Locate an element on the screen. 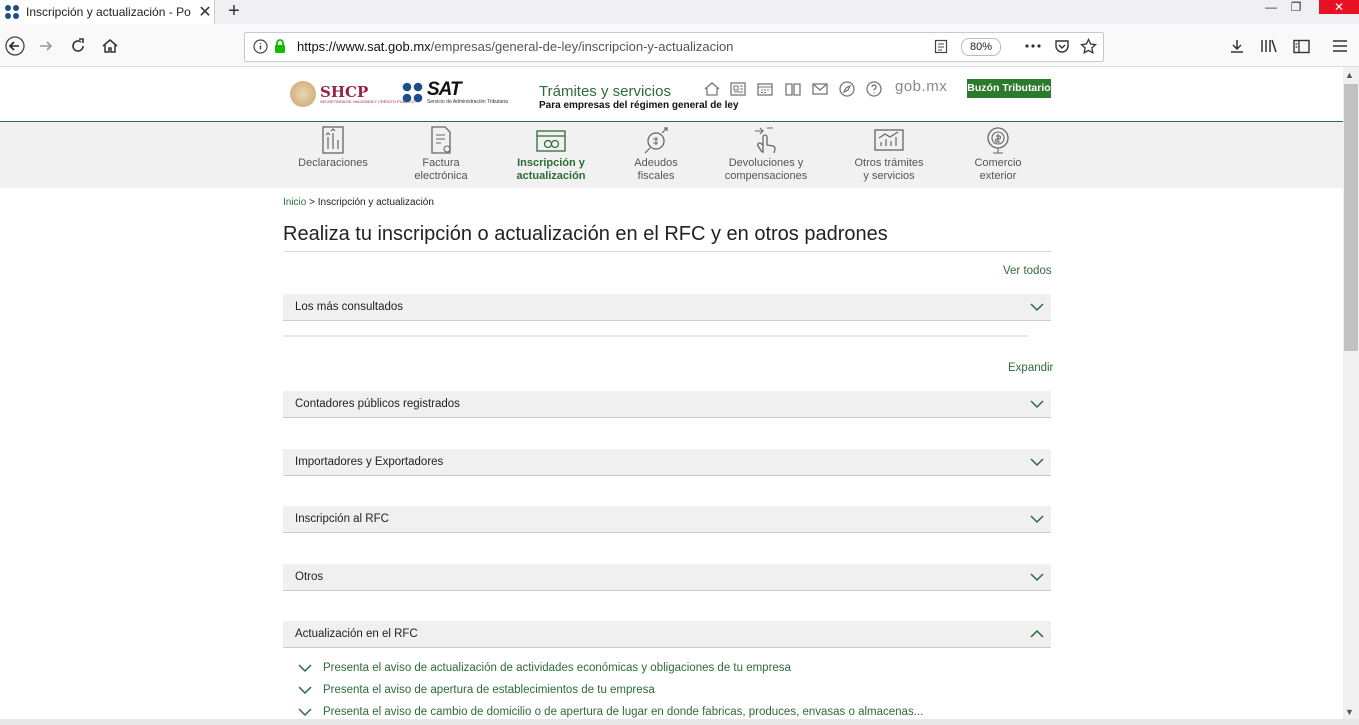 The image size is (1359, 725). help-icon is located at coordinates (874, 89).